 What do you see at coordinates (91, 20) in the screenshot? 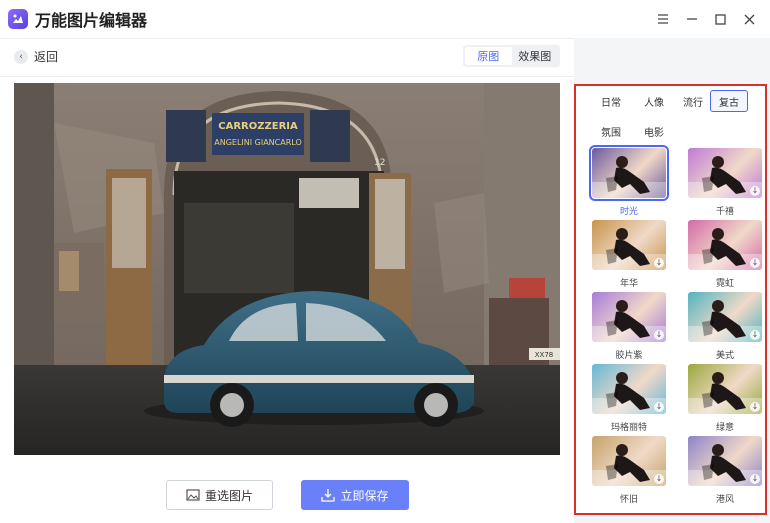
I see `app-title: 万能图片编辑器` at bounding box center [91, 20].